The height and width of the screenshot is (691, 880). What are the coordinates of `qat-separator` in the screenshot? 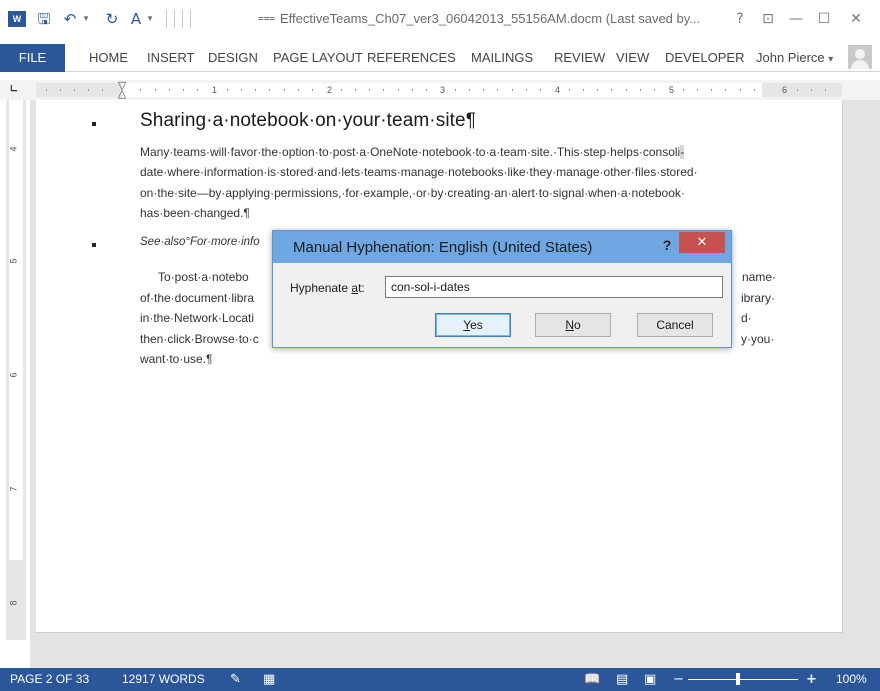 It's located at (182, 19).